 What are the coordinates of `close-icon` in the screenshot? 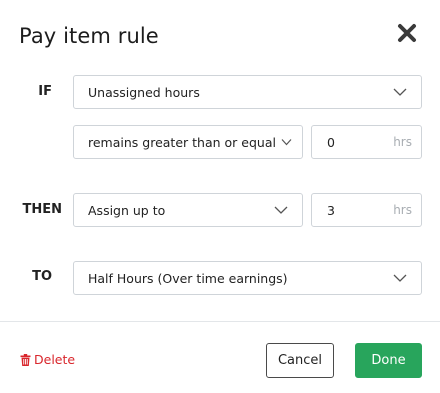 It's located at (407, 33).